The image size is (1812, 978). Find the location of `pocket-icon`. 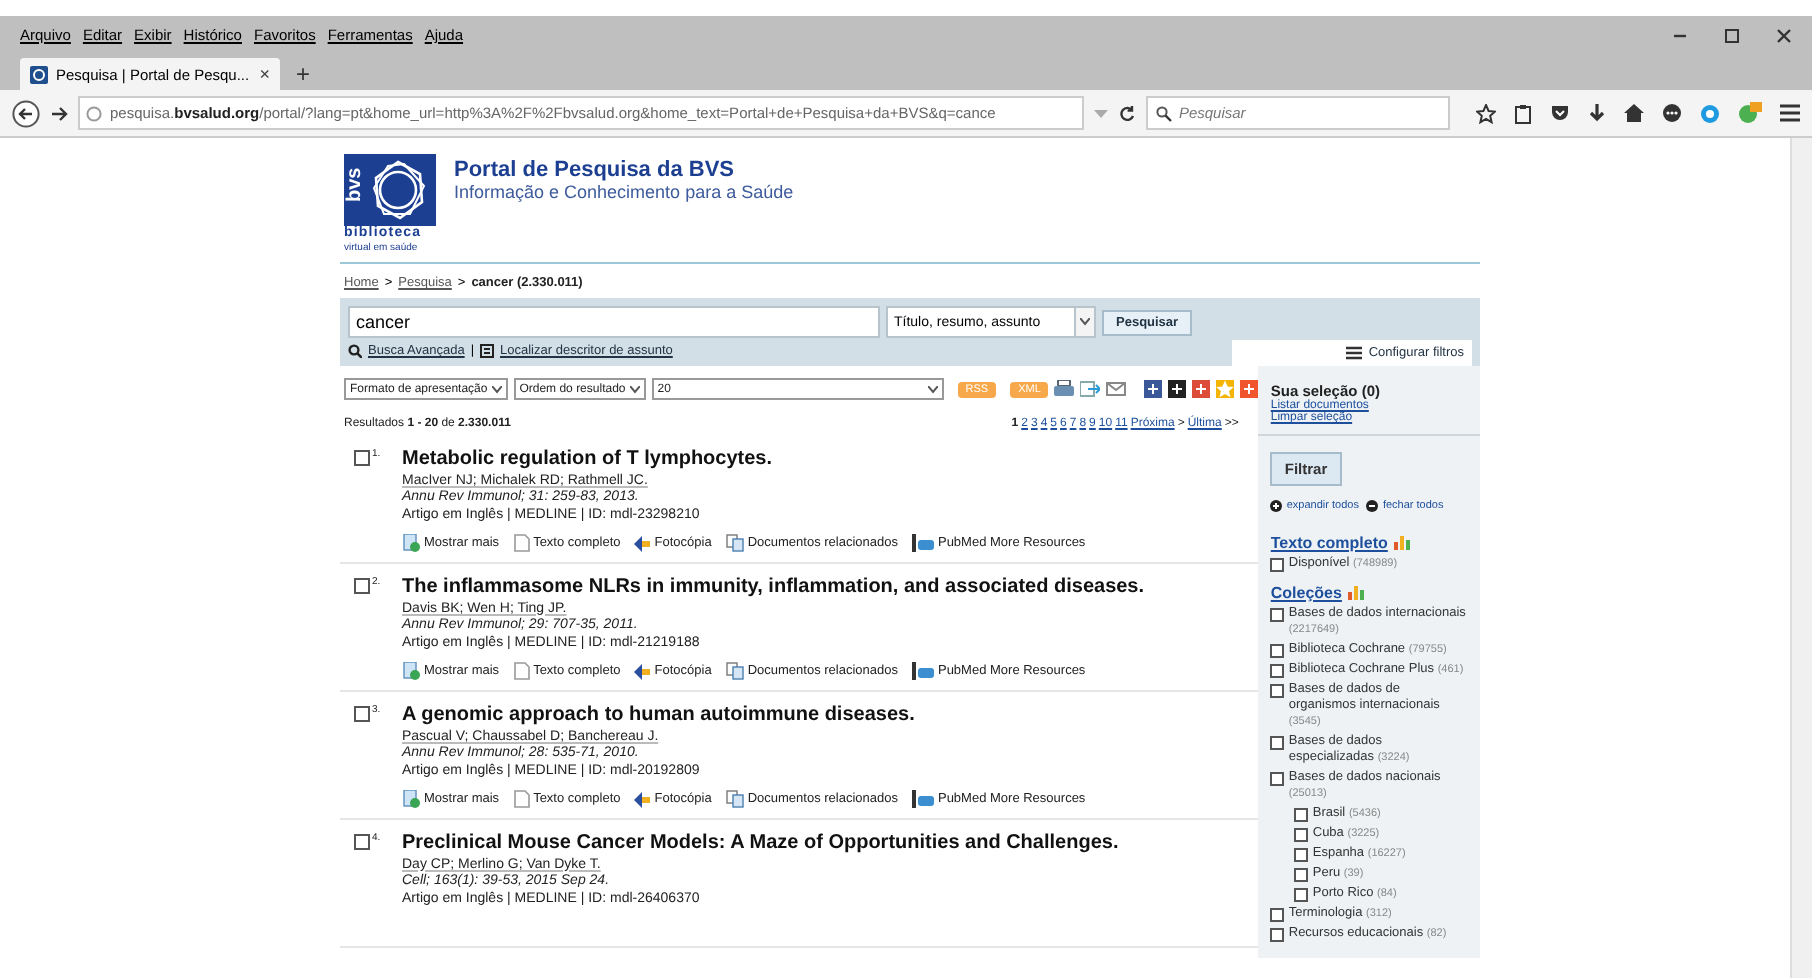

pocket-icon is located at coordinates (1560, 113).